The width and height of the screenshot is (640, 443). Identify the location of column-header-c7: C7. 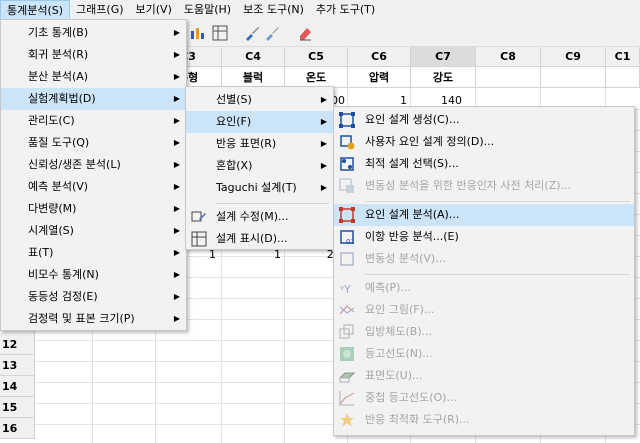
(443, 57).